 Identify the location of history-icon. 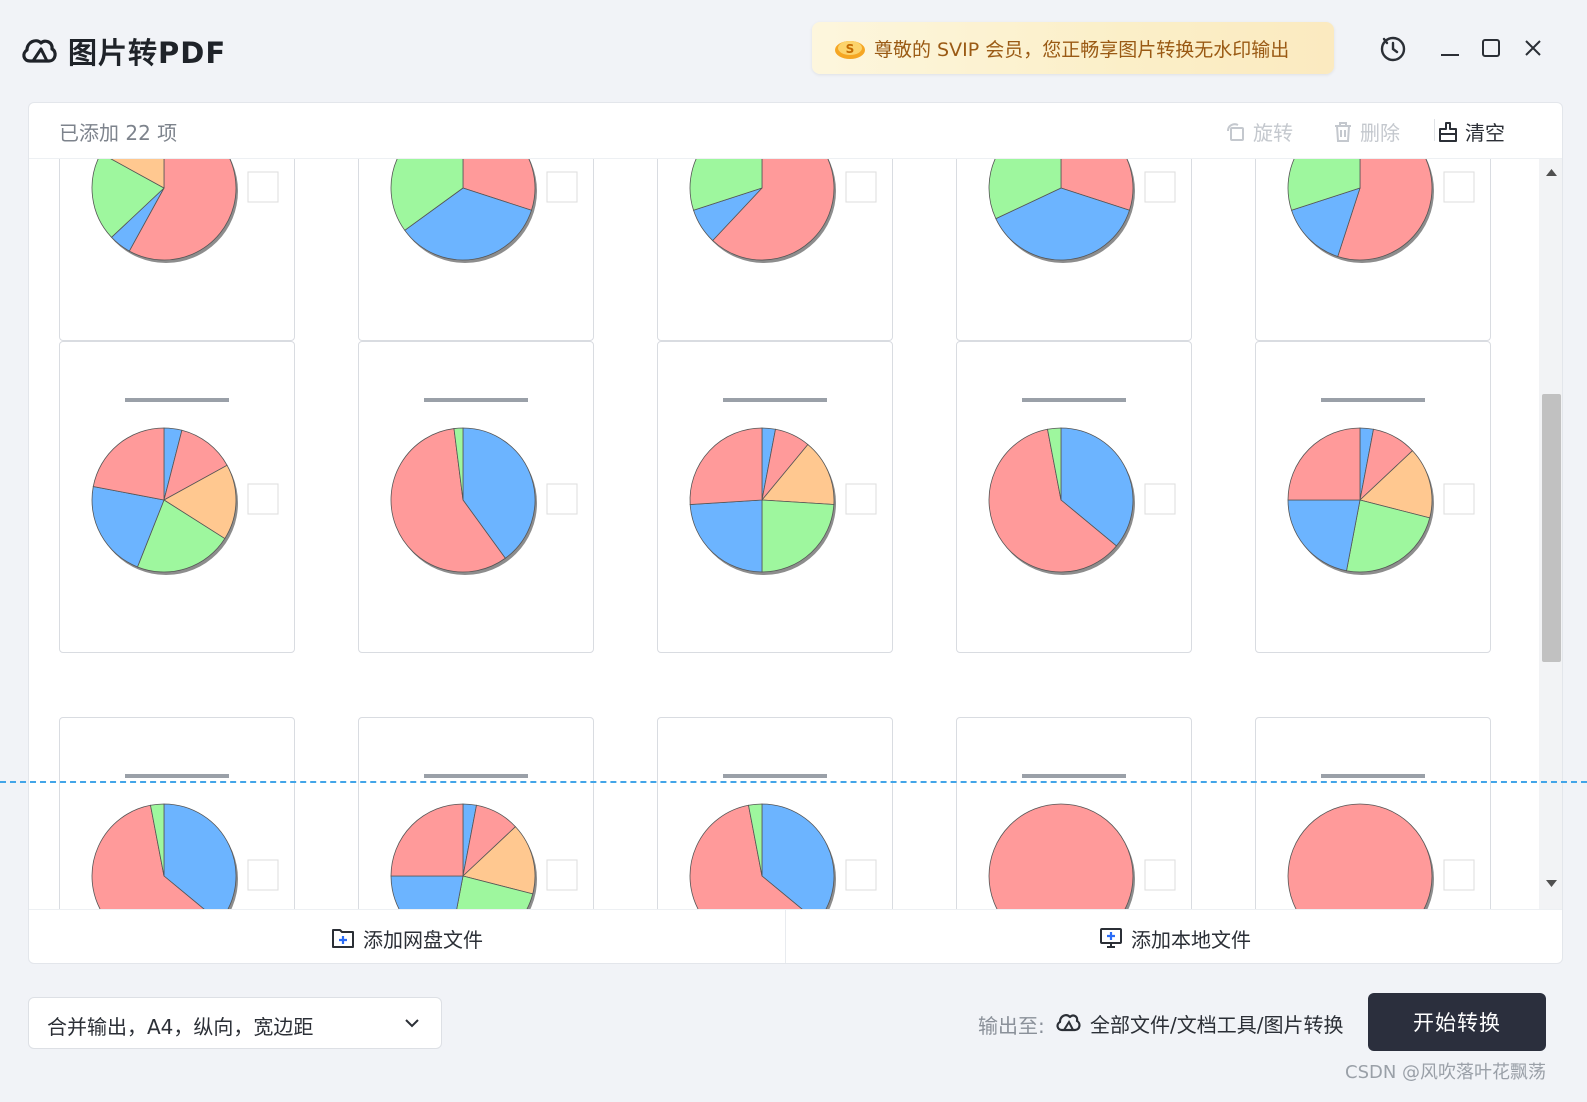
(1393, 49).